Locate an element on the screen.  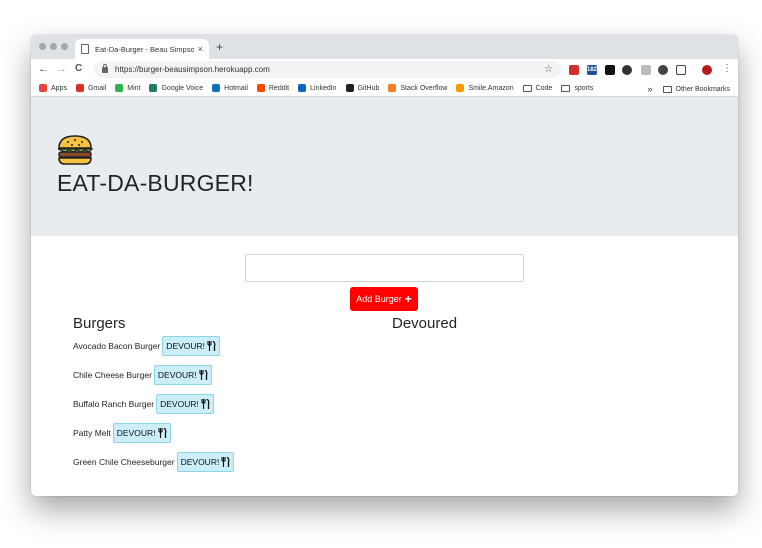
tab-title: Eat-Da-Burger - Beau Simpson is located at coordinates (144, 49).